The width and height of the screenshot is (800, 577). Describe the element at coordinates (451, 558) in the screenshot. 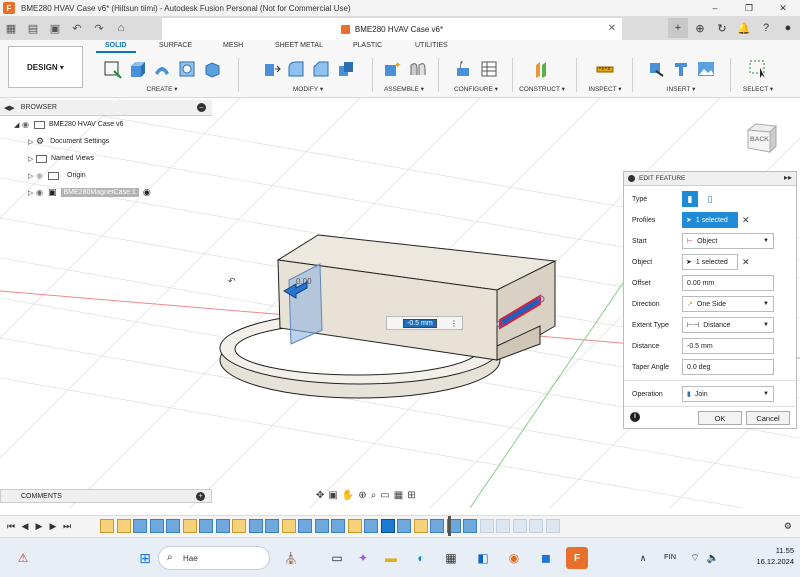

I see `store-icon: ▦` at that location.